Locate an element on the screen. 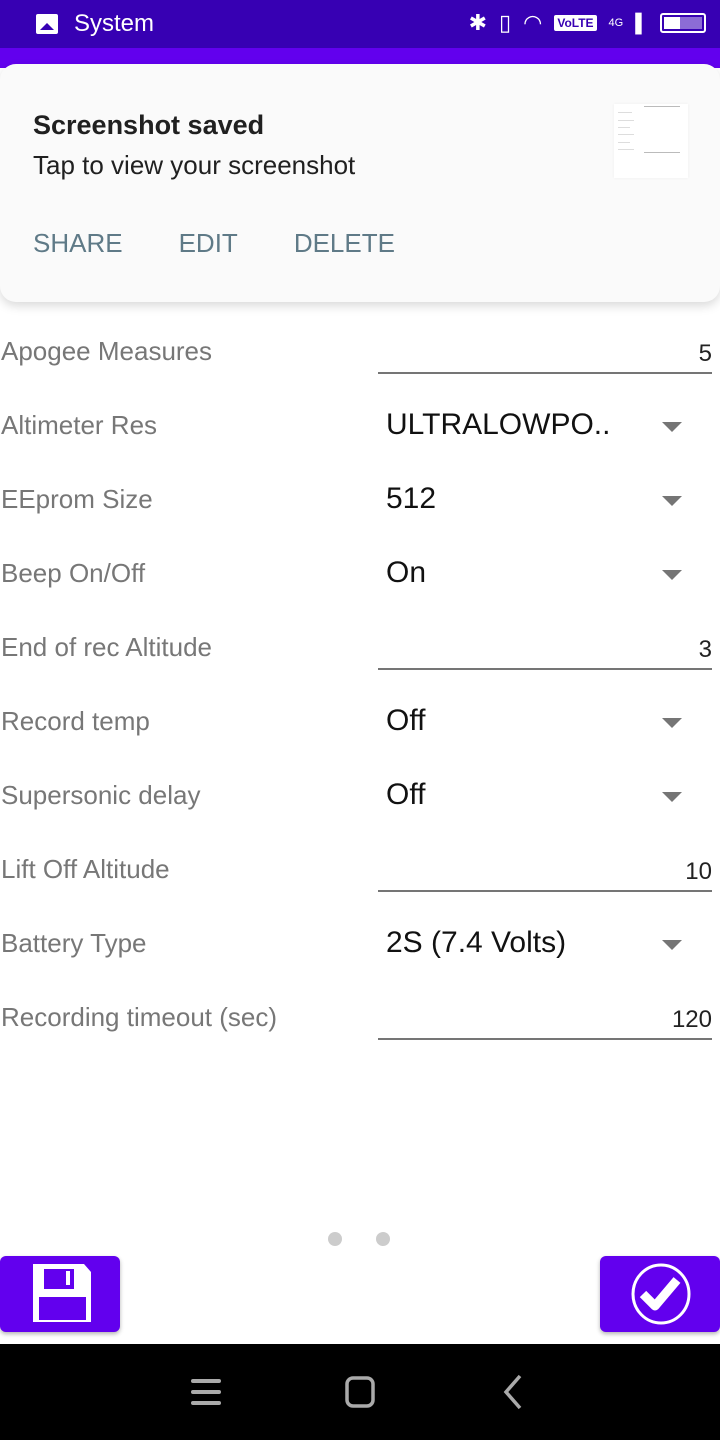 Image resolution: width=720 pixels, height=1440 pixels. battery-type-select: 2S (7.4 Volts) is located at coordinates (546, 946).